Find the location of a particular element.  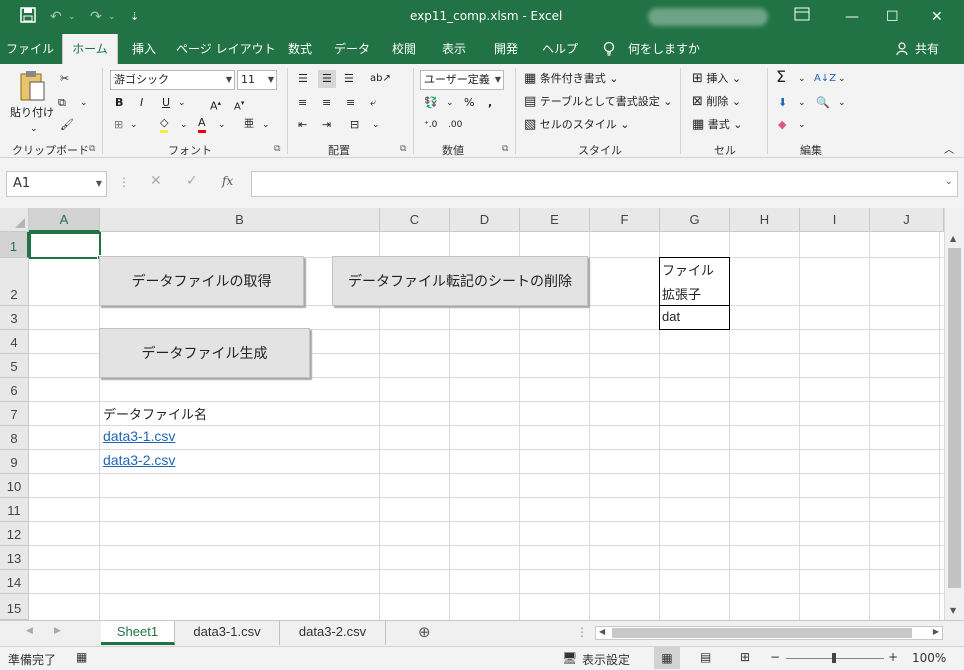

copy-dropdown-icon: ⌄ is located at coordinates (84, 103).